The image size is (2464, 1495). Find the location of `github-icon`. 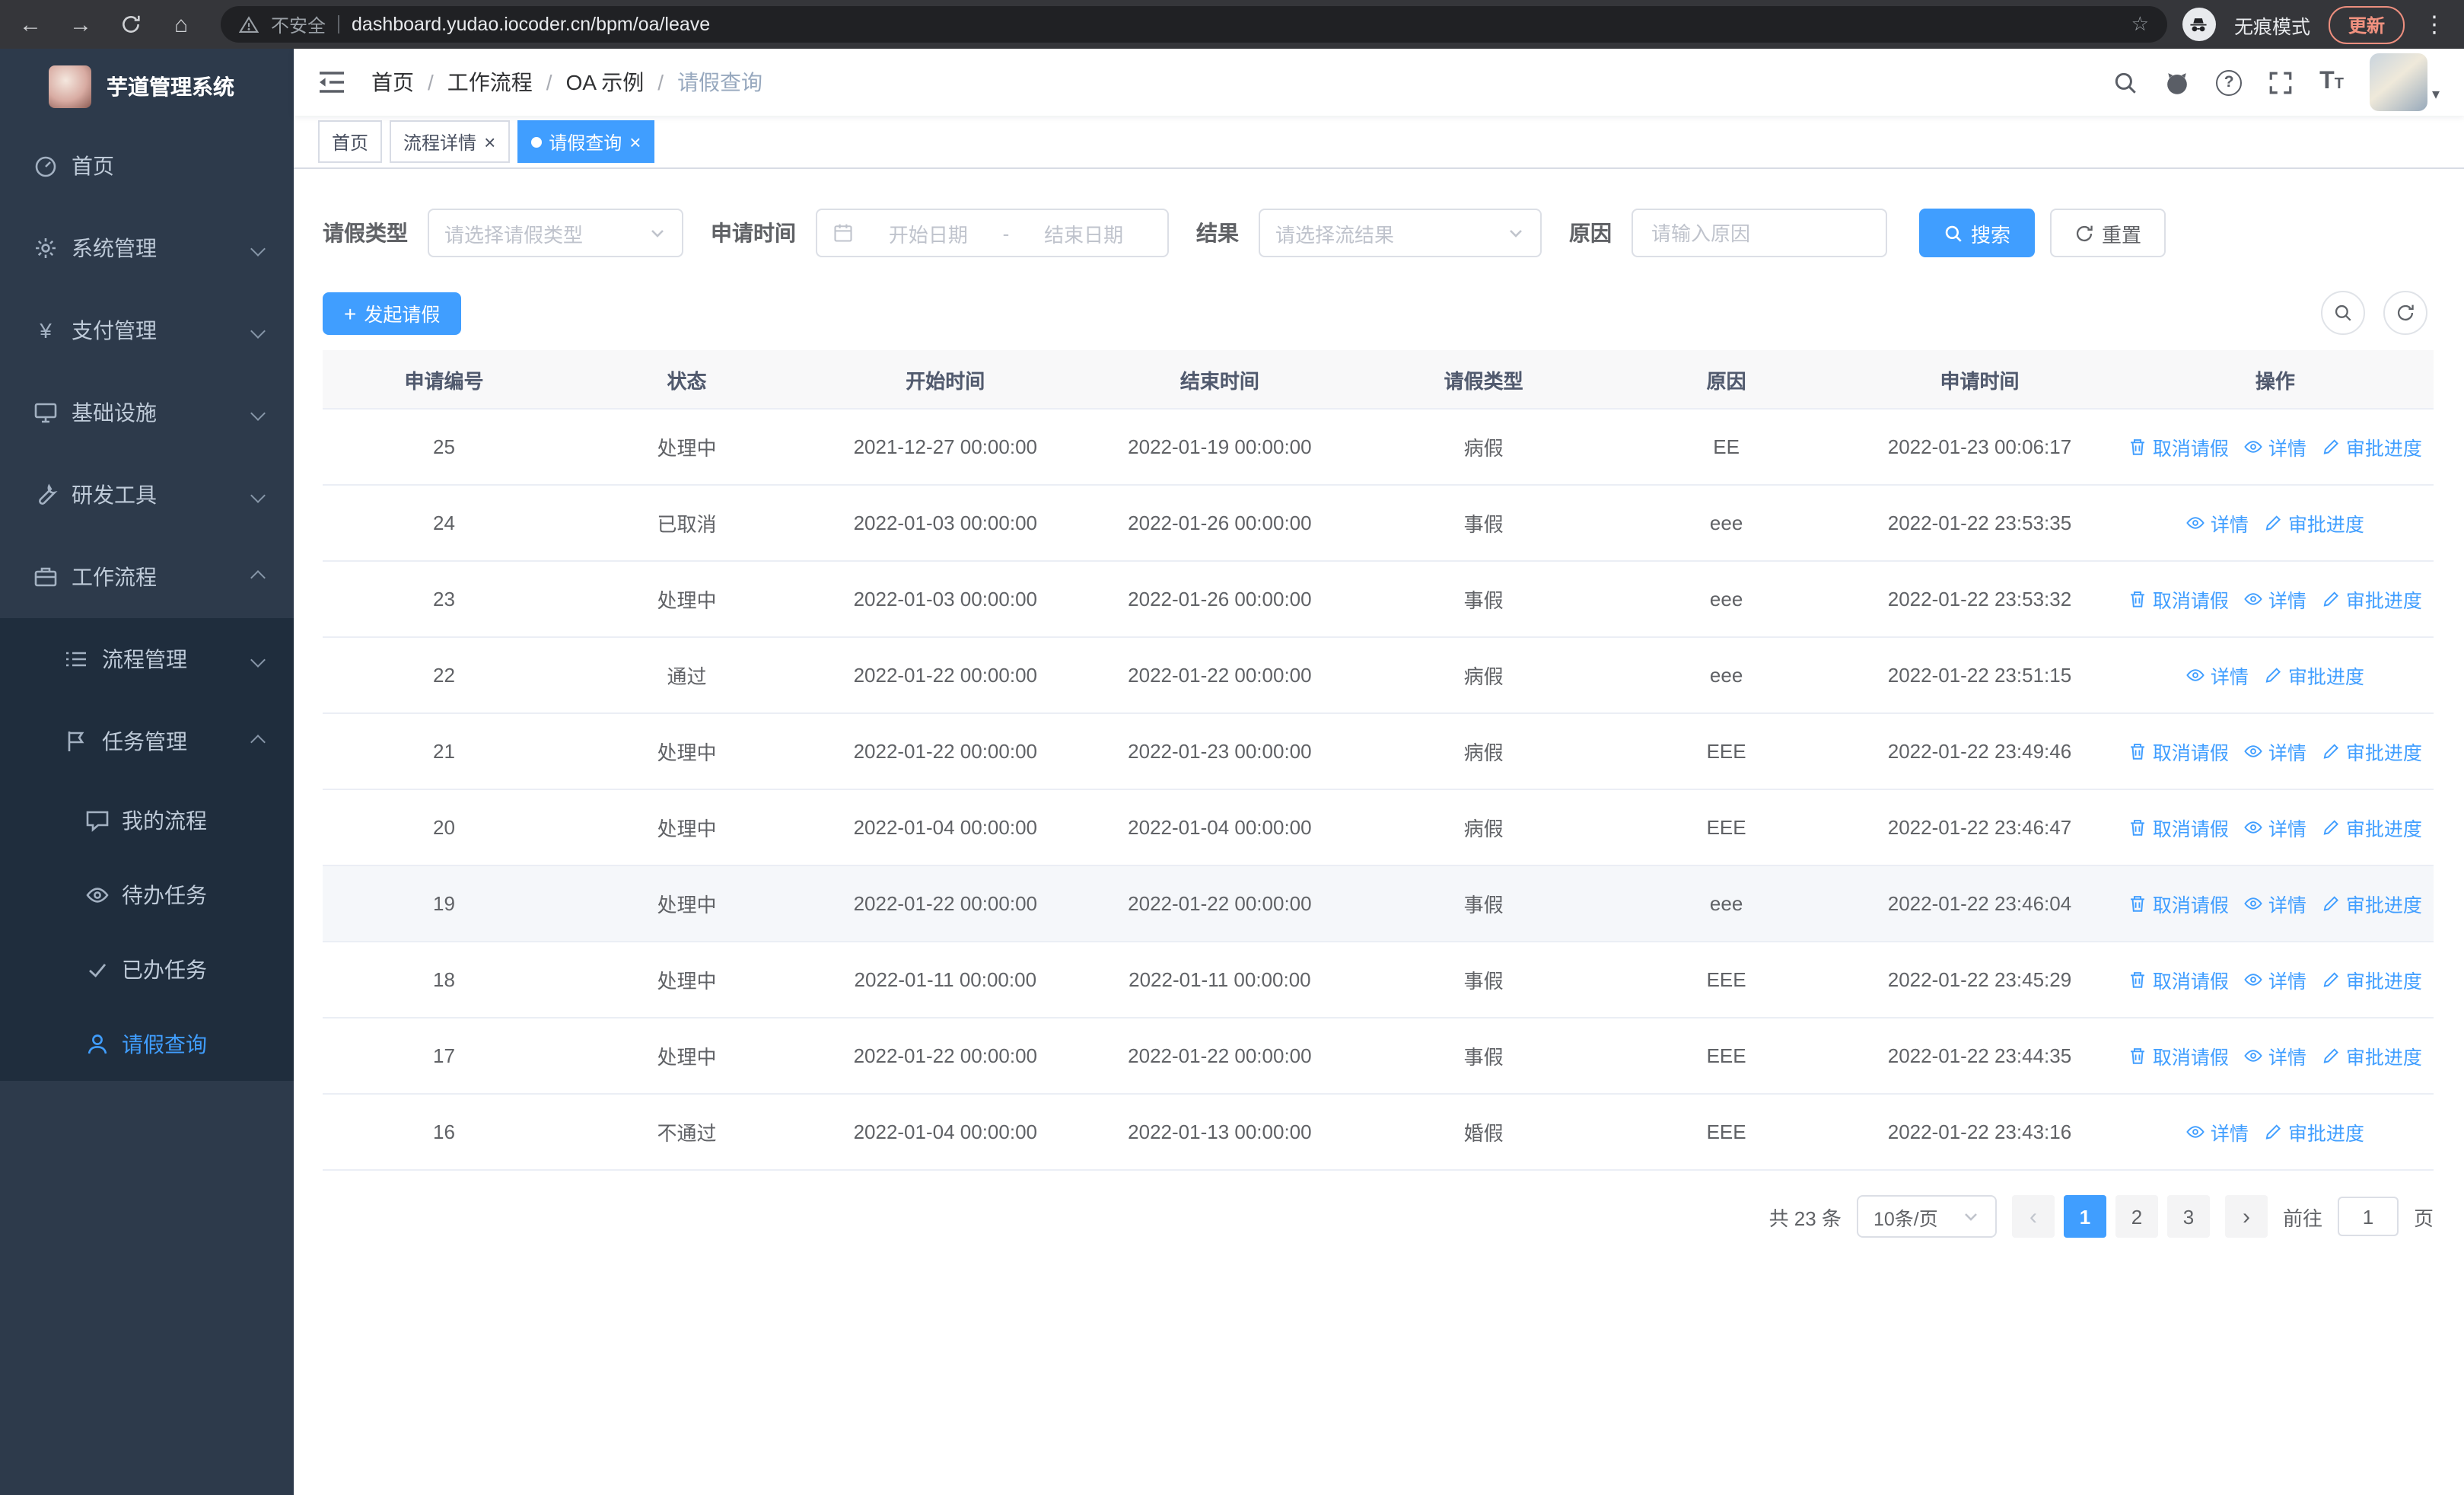

github-icon is located at coordinates (2177, 82).